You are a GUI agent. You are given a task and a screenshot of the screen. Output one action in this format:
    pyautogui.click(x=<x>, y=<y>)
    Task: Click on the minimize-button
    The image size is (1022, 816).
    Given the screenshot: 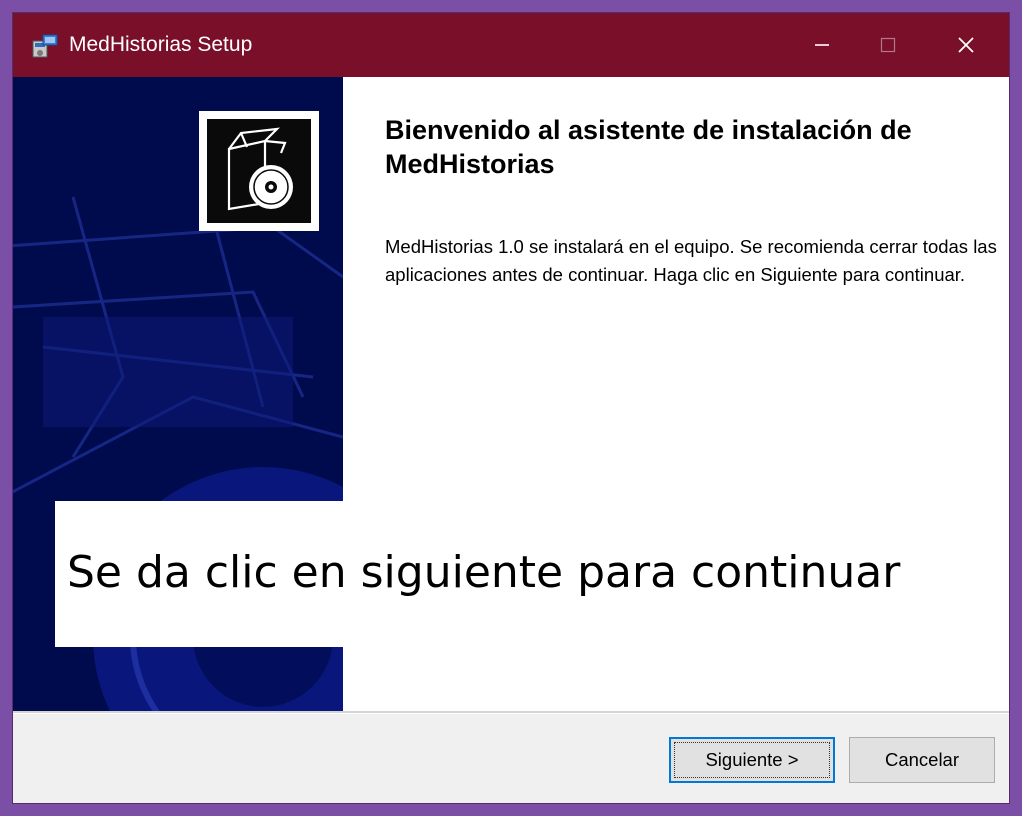 What is the action you would take?
    pyautogui.click(x=822, y=45)
    